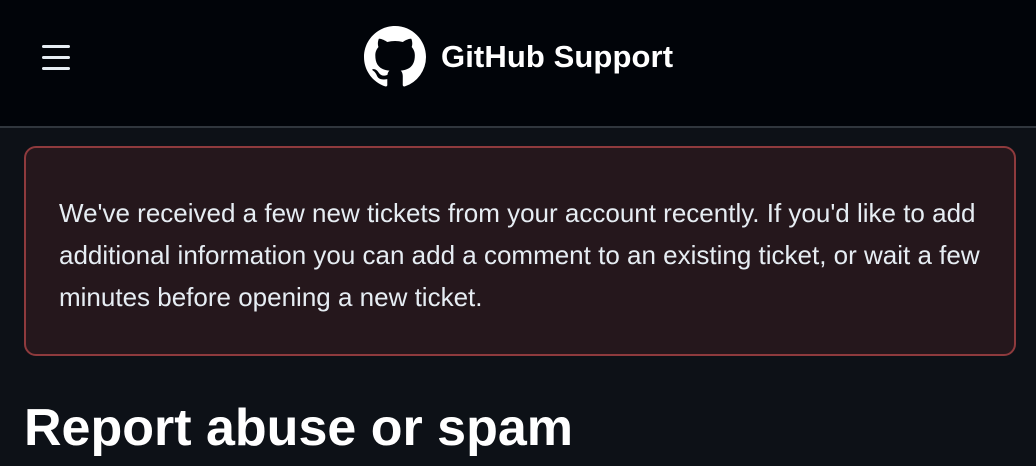  I want to click on github-octocat-icon, so click(395, 57).